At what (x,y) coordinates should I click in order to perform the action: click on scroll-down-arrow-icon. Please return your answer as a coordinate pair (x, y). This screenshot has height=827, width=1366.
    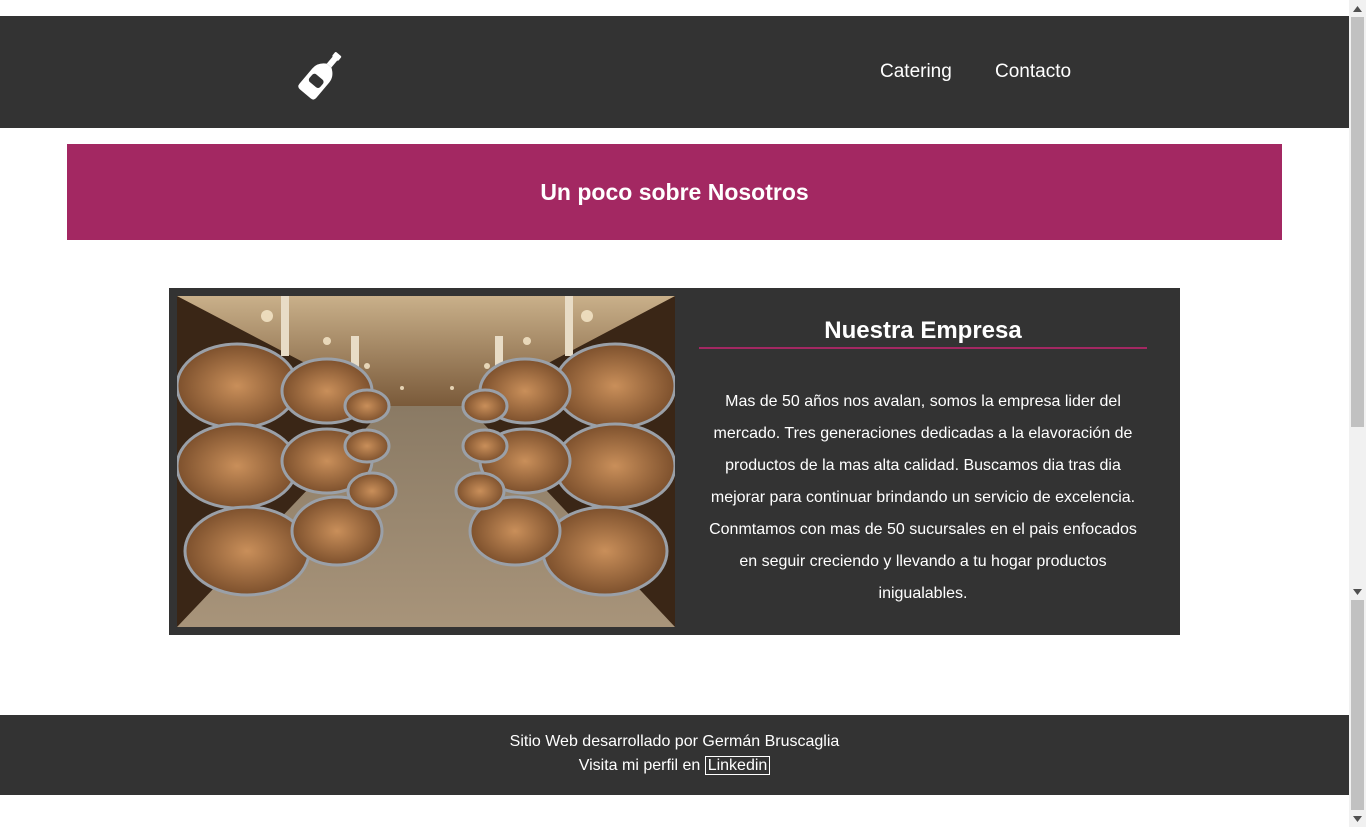
    Looking at the image, I should click on (1357, 591).